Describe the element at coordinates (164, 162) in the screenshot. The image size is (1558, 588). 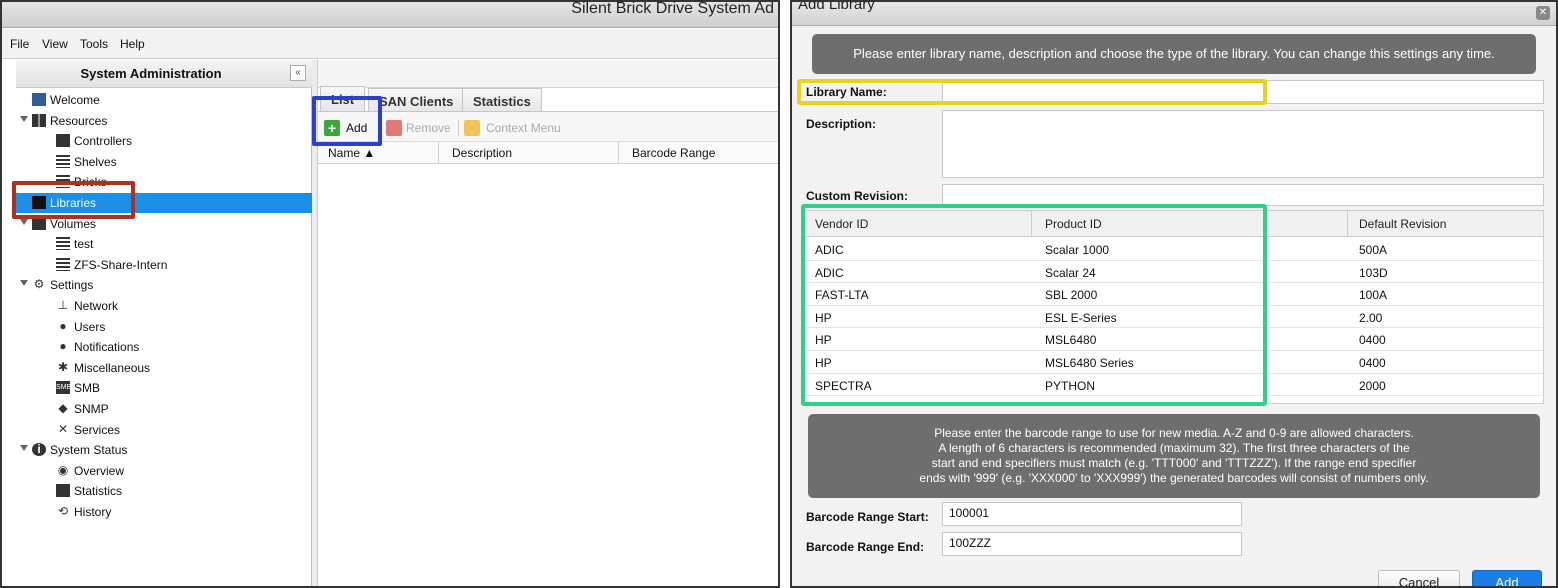
I see `tree-item-shelves: Shelves` at that location.